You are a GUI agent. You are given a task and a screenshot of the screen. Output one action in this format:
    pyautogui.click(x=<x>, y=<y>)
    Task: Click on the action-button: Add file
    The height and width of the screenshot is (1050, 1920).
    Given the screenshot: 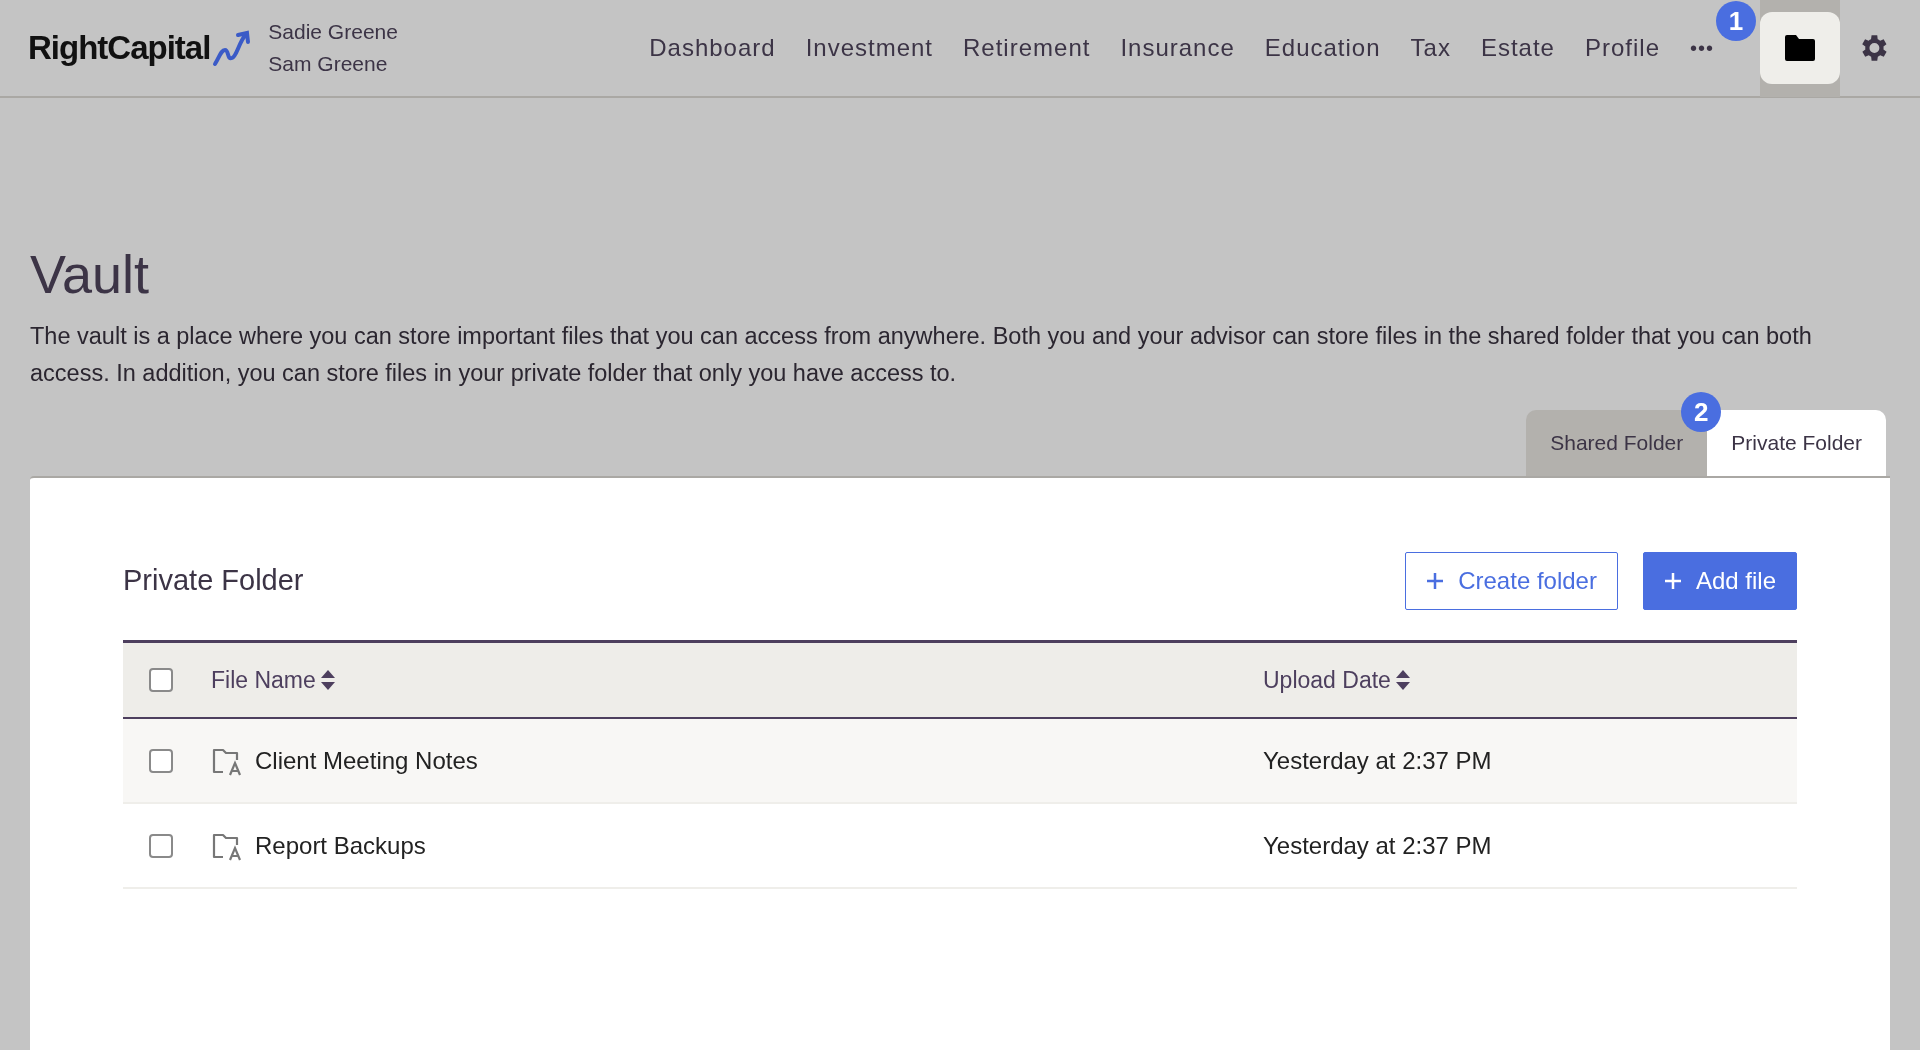 What is the action you would take?
    pyautogui.click(x=1719, y=581)
    